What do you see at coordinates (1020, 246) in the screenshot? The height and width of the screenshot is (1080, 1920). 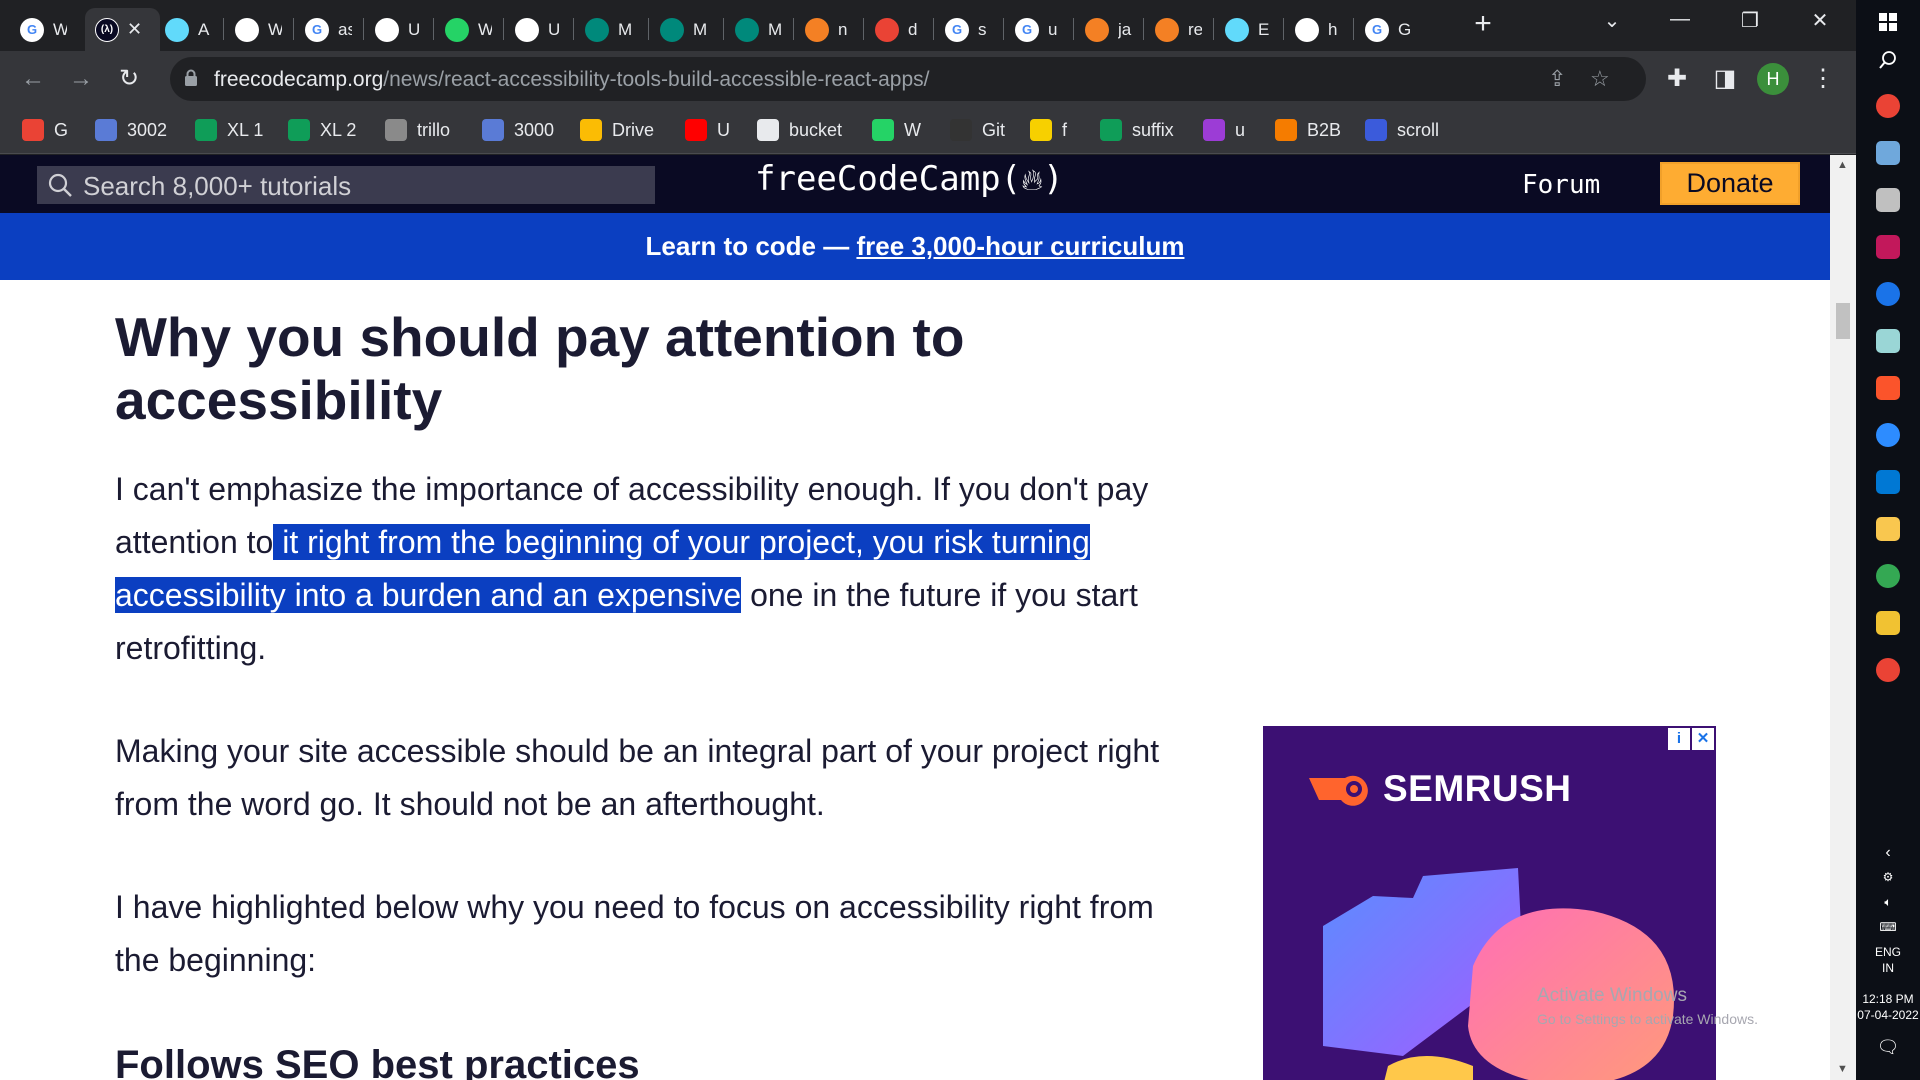 I see `curriculum-link: free 3,000-hour curriculum` at bounding box center [1020, 246].